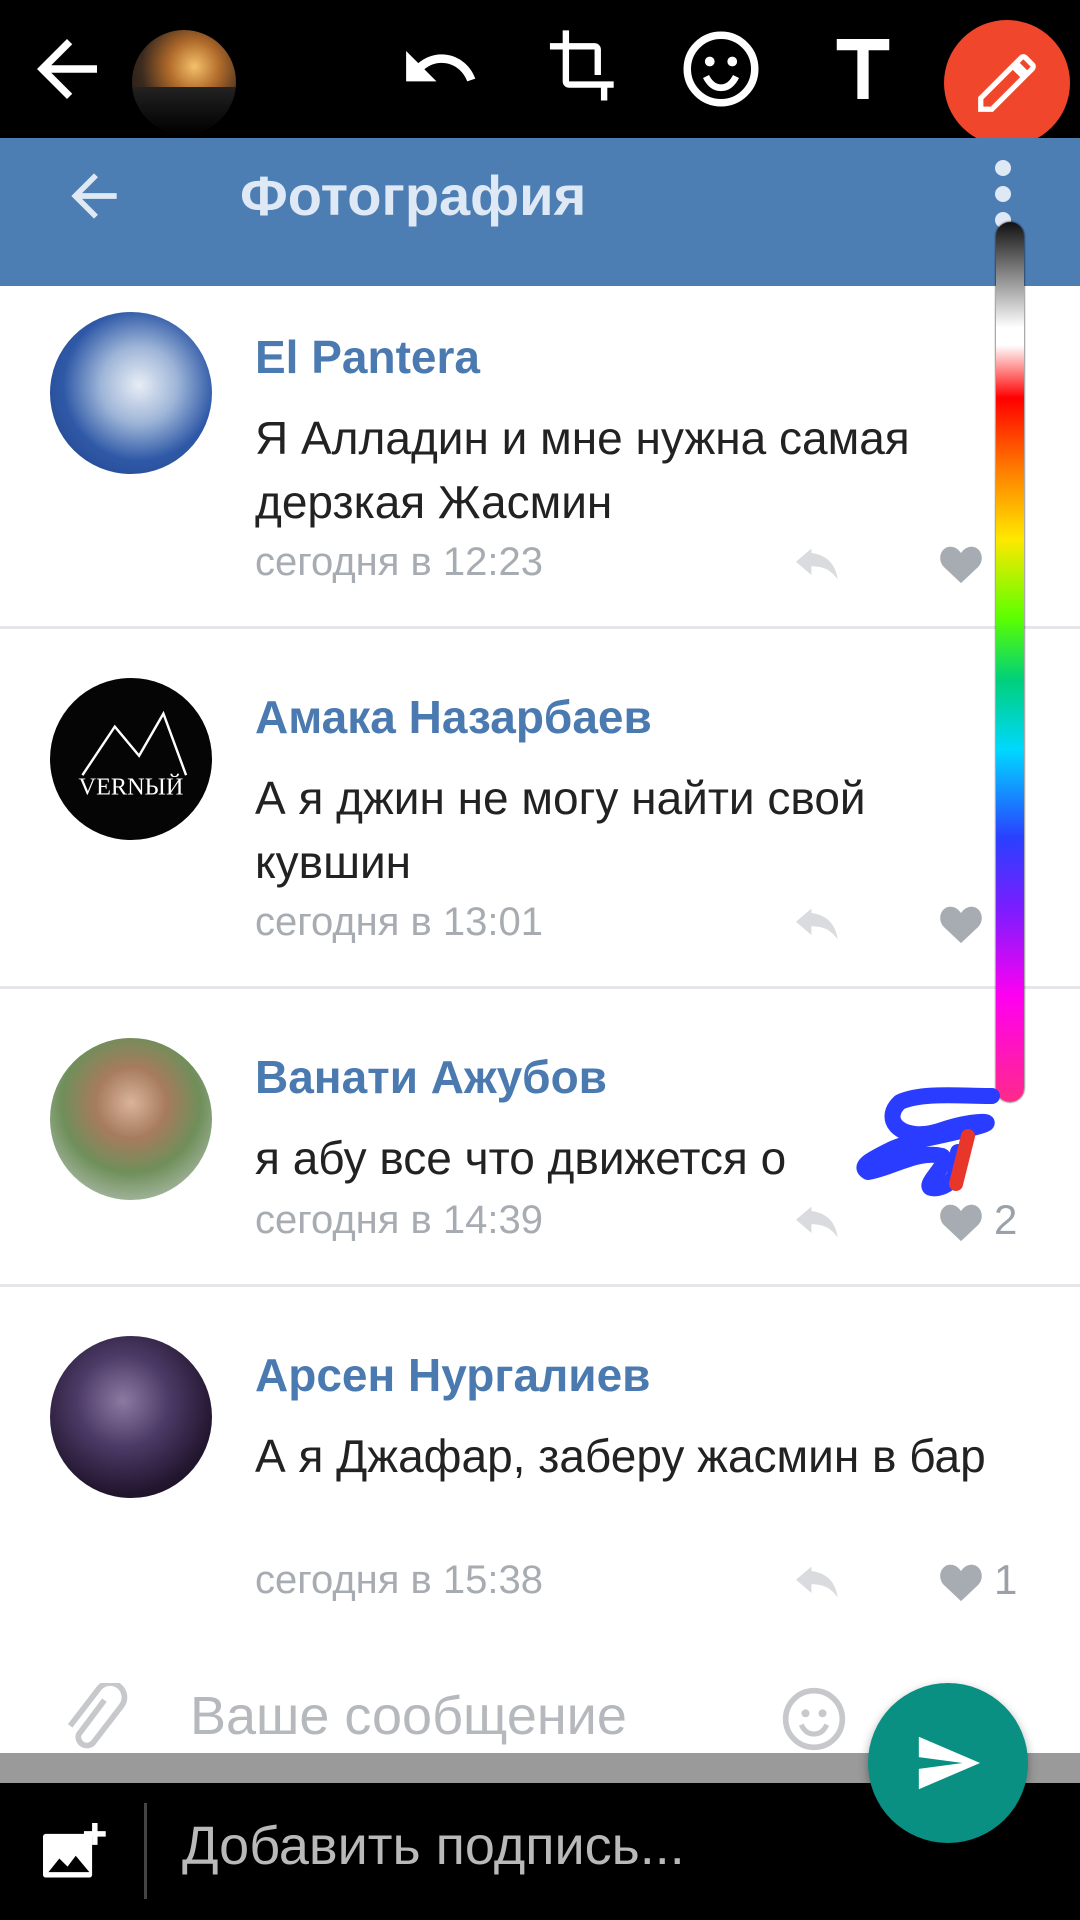 This screenshot has height=1920, width=1080. What do you see at coordinates (453, 717) in the screenshot?
I see `comment-author: Амака Назарбаев` at bounding box center [453, 717].